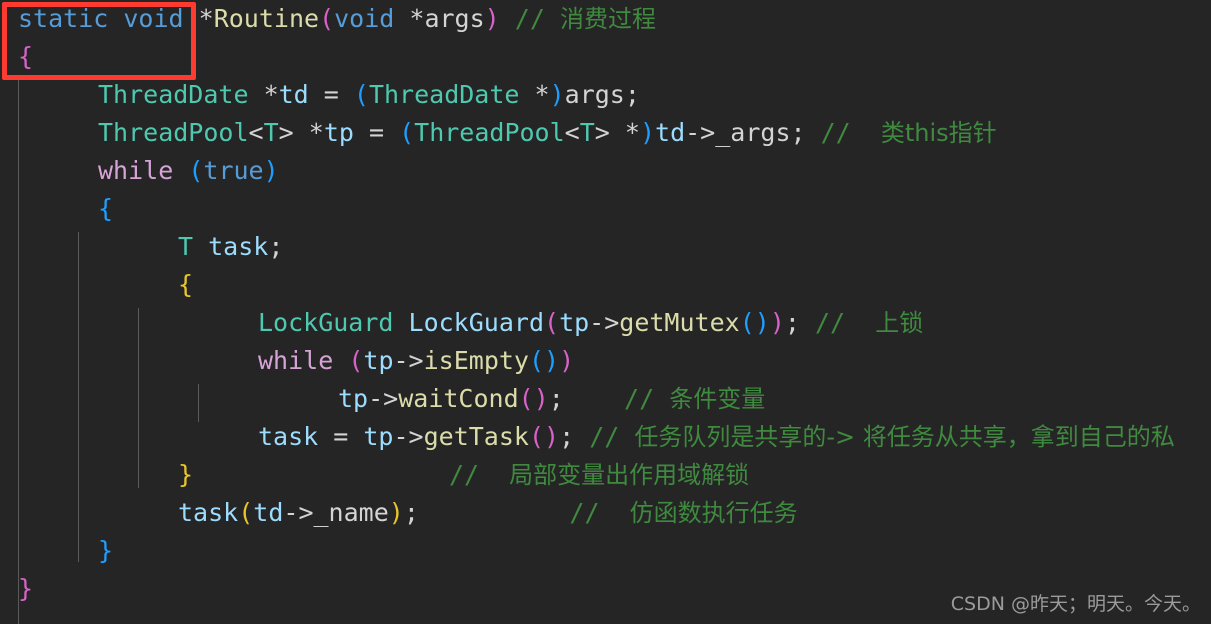 The image size is (1211, 624). I want to click on token: 消费过程, so click(607, 19).